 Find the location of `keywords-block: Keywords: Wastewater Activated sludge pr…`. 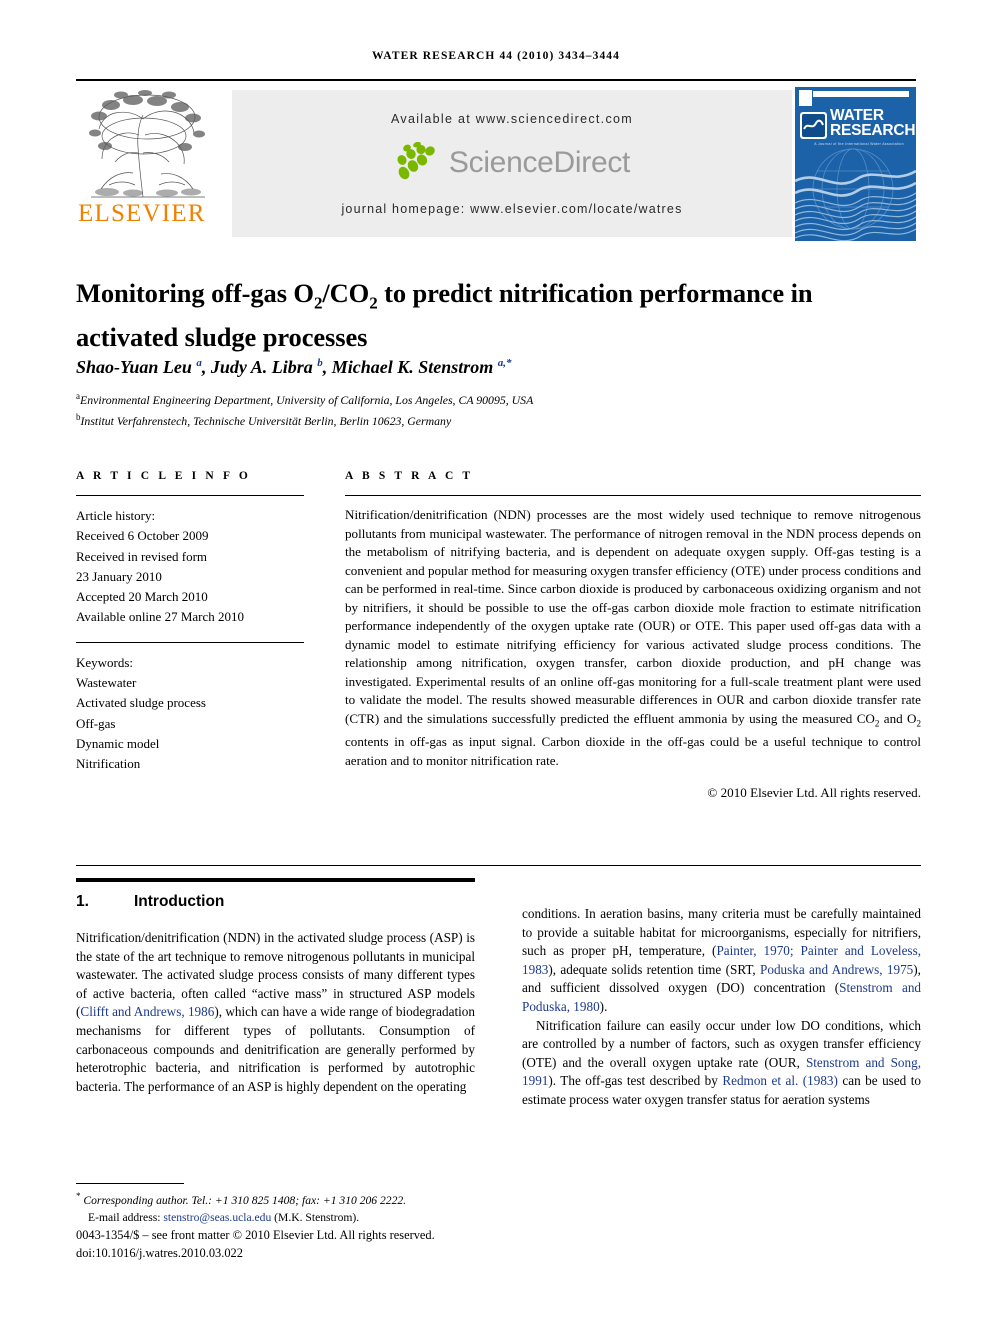

keywords-block: Keywords: Wastewater Activated sludge pr… is located at coordinates (190, 709).